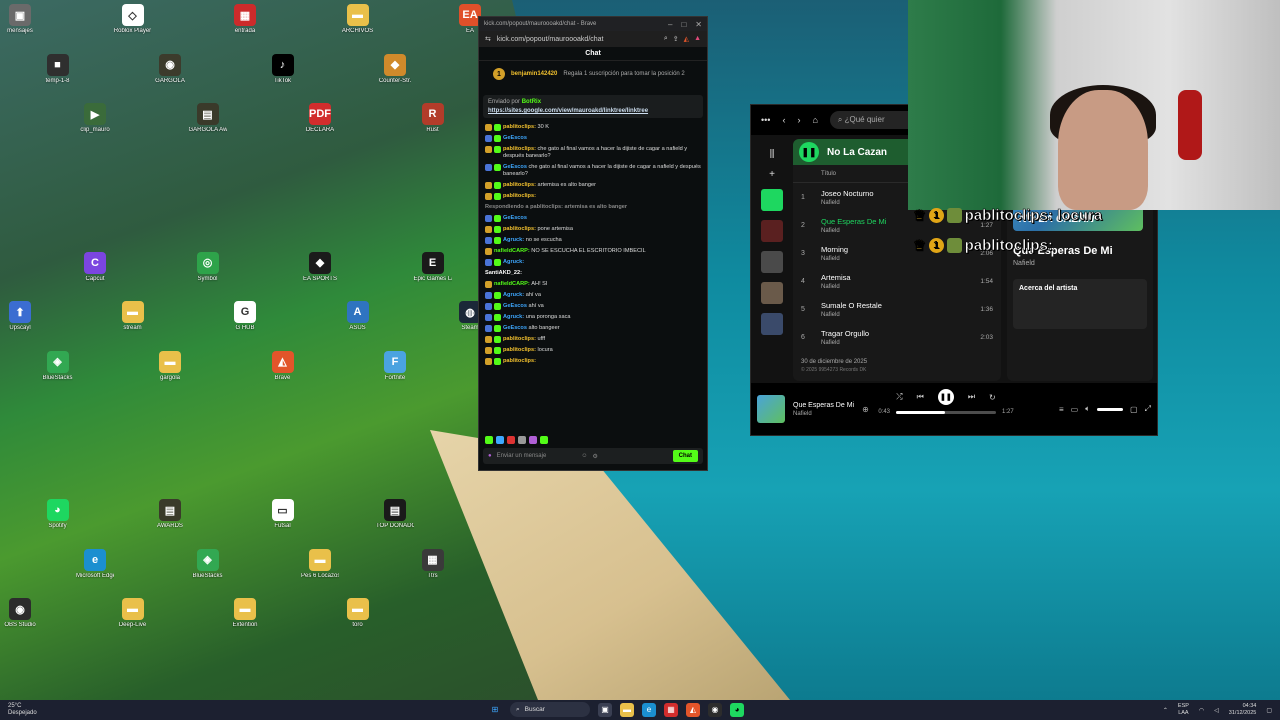  What do you see at coordinates (845, 333) in the screenshot?
I see `track-title: Tragar Orgullo` at bounding box center [845, 333].